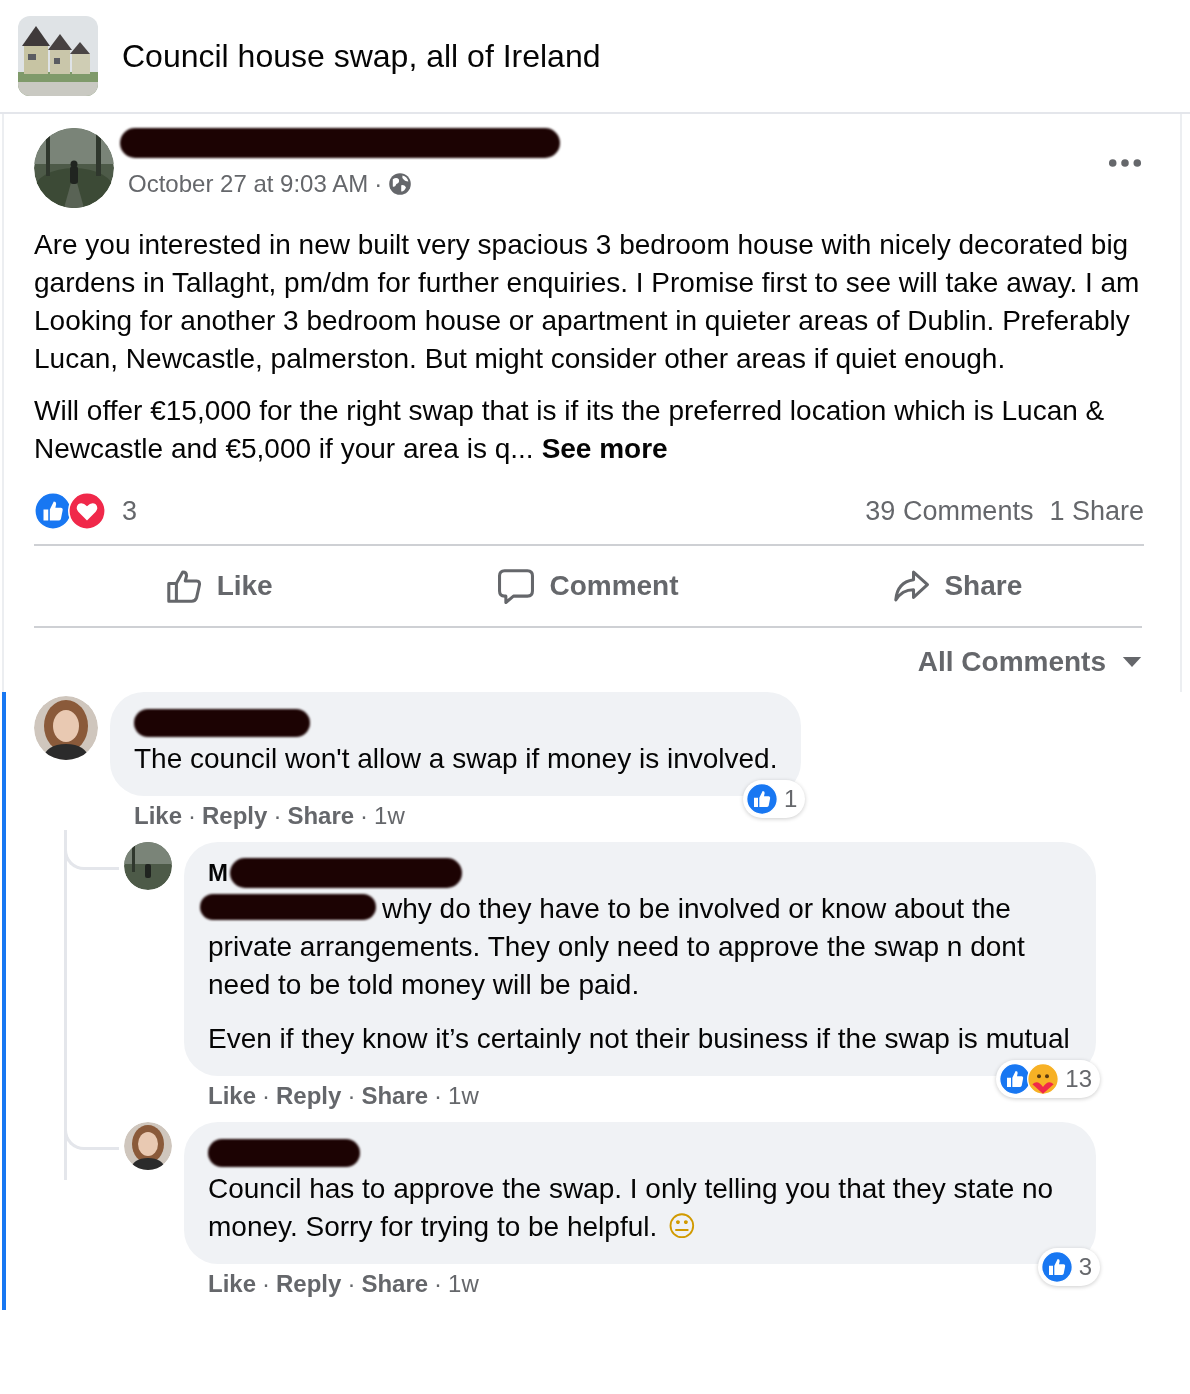  I want to click on more-options-icon, so click(1125, 163).